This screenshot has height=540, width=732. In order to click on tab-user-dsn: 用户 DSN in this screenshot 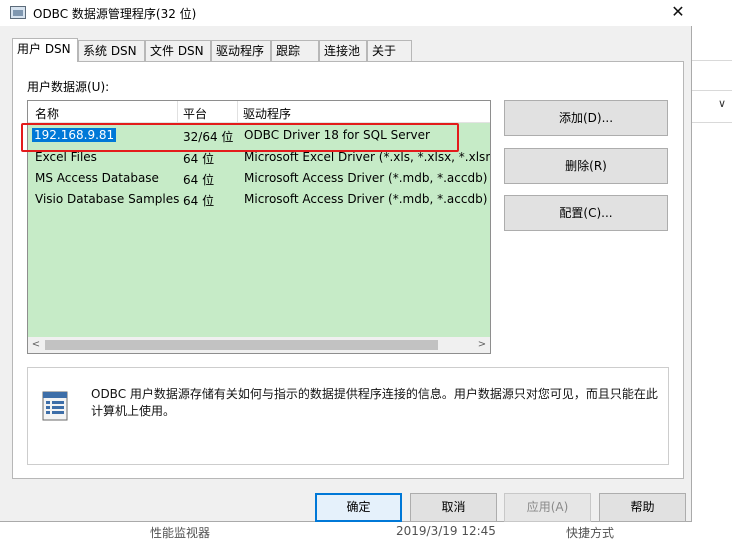, I will do `click(45, 50)`.